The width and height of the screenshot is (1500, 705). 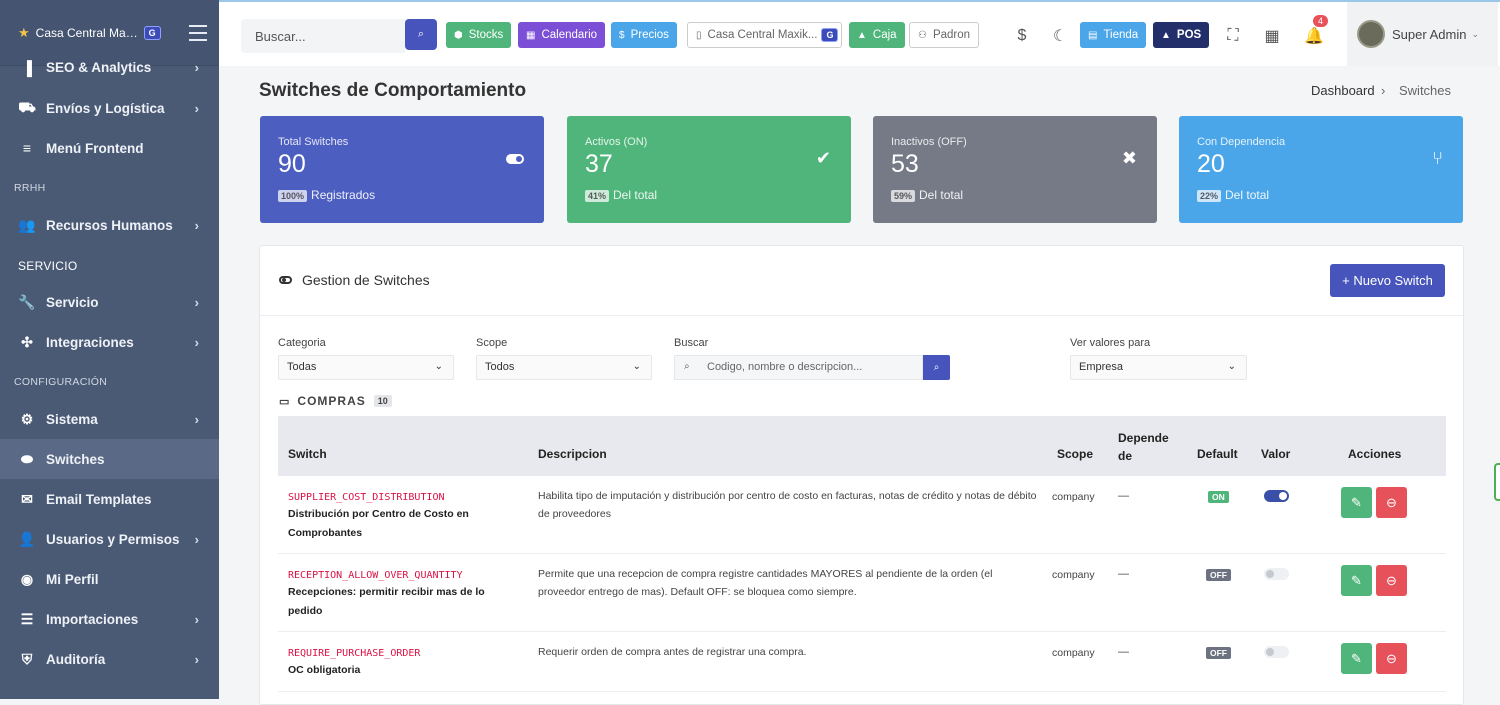 I want to click on group-name: COMPRAS, so click(x=331, y=401).